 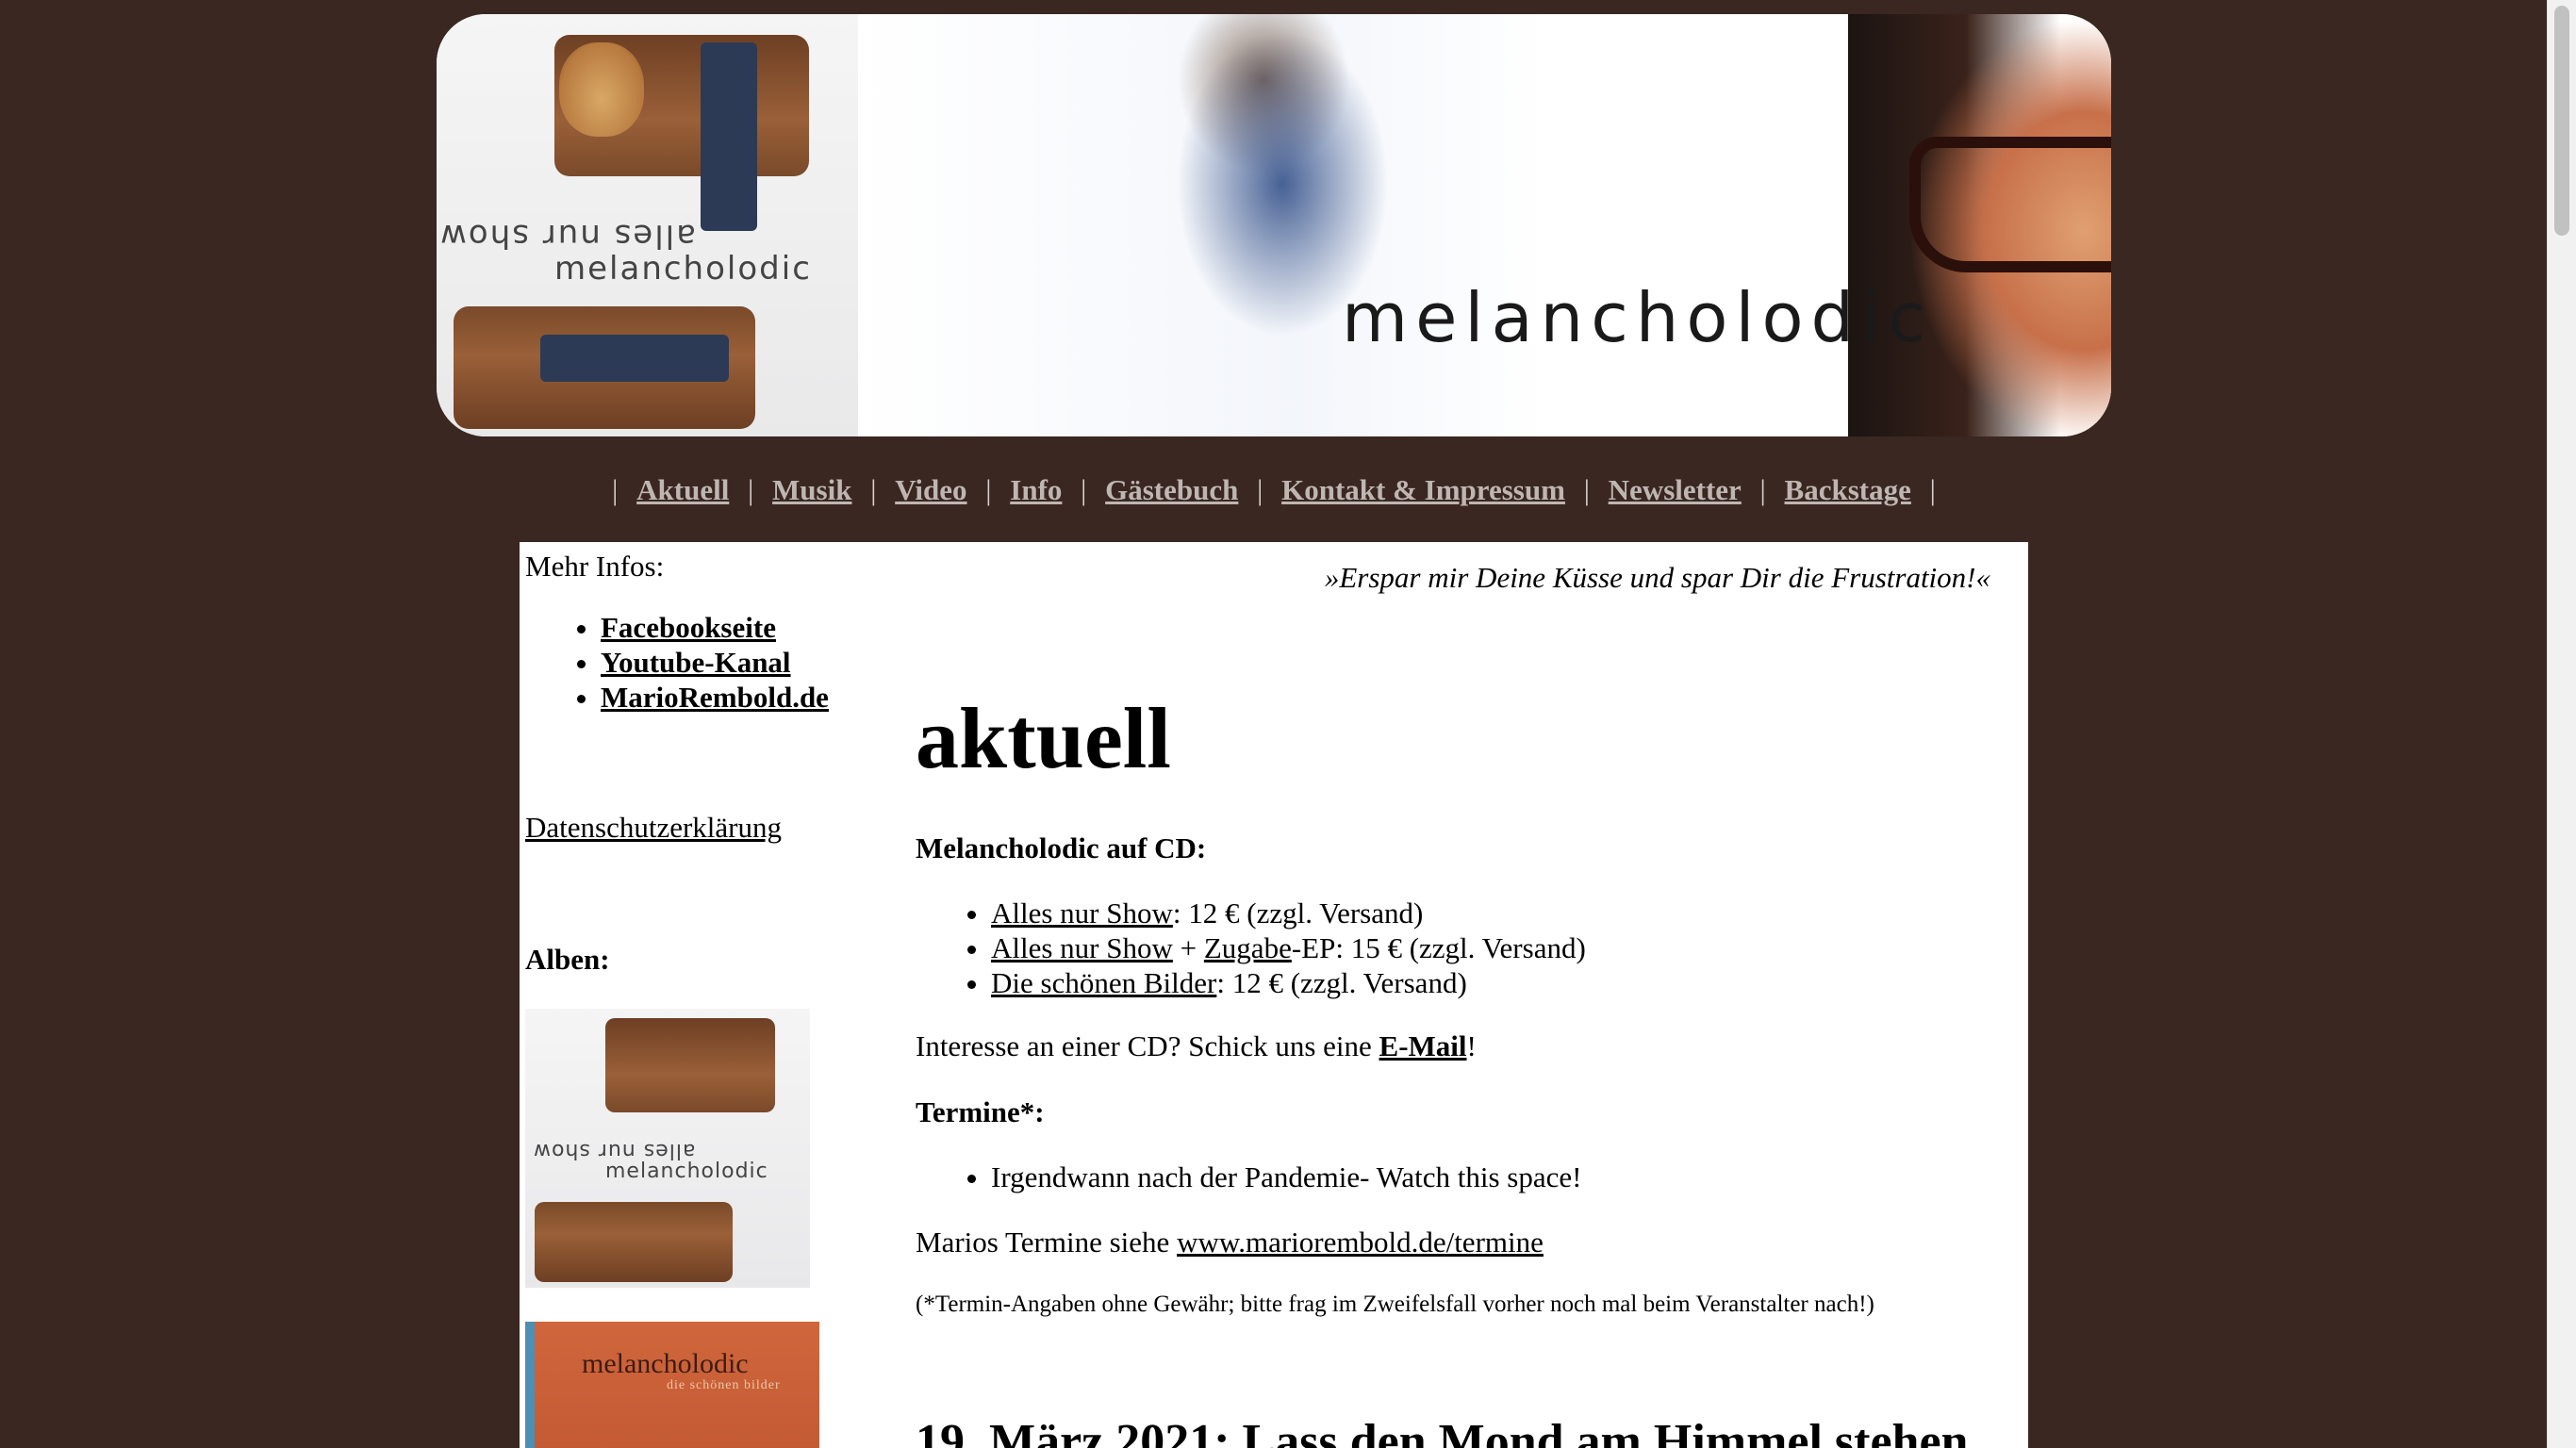 I want to click on marios-text: Marios Termine siehe, so click(x=1047, y=1242).